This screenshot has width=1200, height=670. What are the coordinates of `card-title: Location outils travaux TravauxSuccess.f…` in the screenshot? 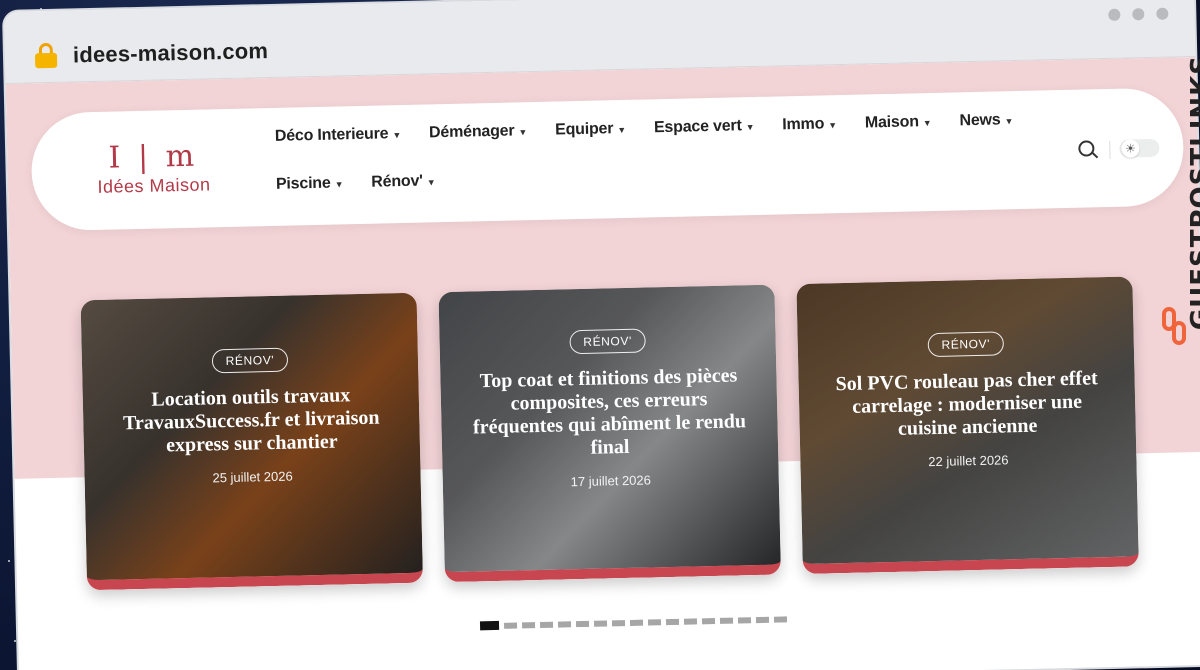 It's located at (251, 420).